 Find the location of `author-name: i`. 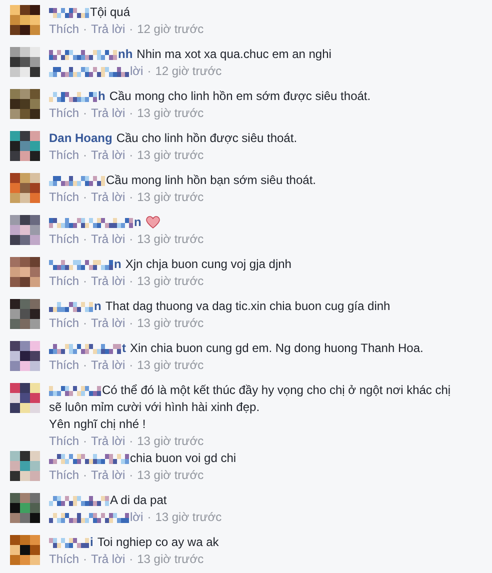

author-name: i is located at coordinates (92, 542).